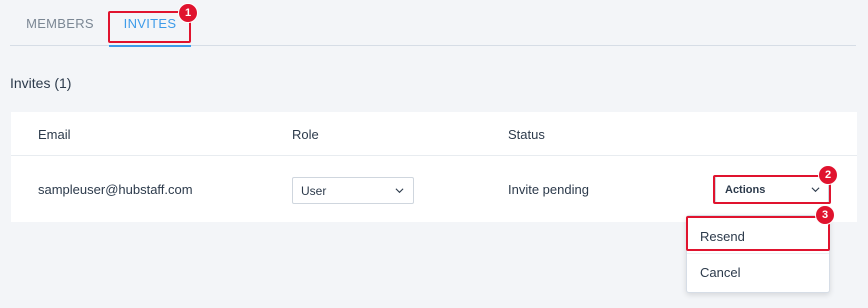 The image size is (868, 308). What do you see at coordinates (305, 134) in the screenshot?
I see `column-header-role: Role` at bounding box center [305, 134].